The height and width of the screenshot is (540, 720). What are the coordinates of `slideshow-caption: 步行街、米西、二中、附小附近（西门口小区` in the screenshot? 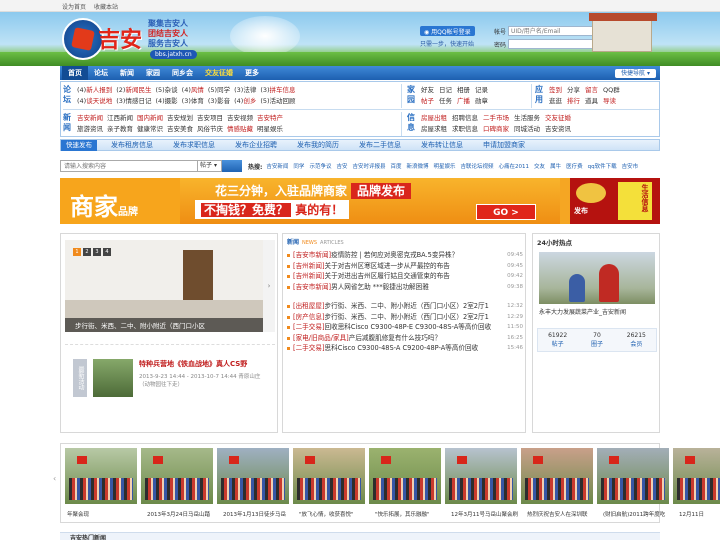 It's located at (164, 325).